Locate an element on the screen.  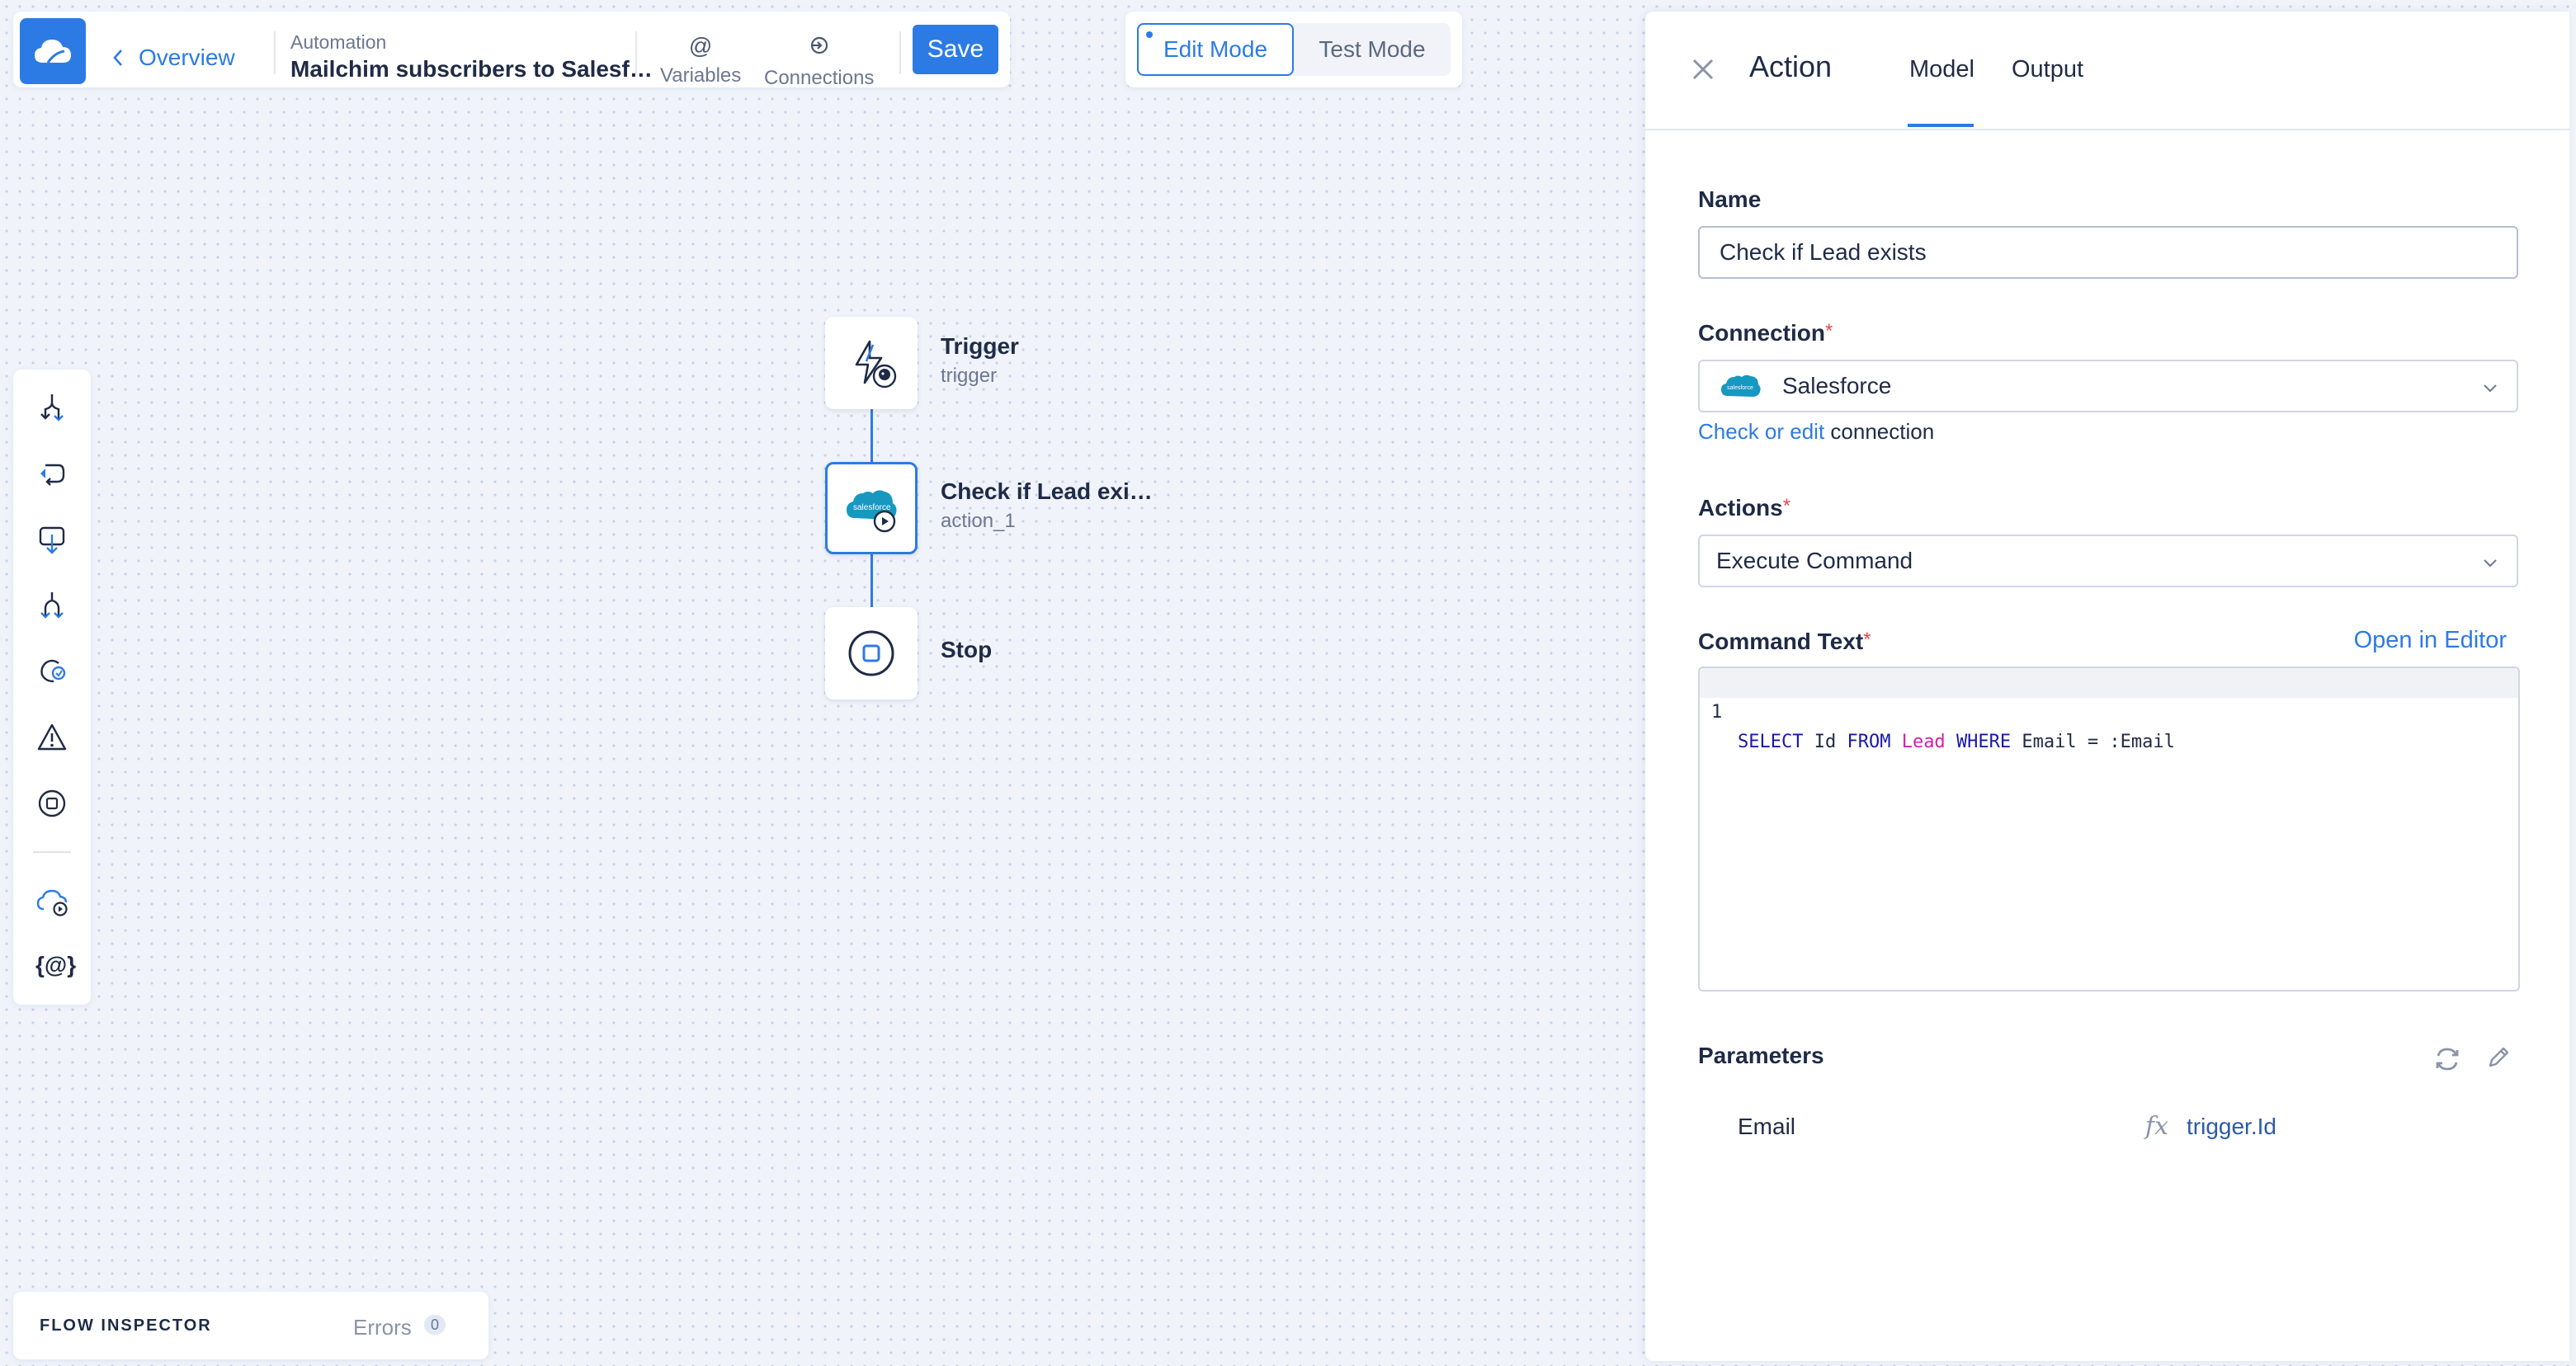
test-mode-button: Test Mode is located at coordinates (1372, 49).